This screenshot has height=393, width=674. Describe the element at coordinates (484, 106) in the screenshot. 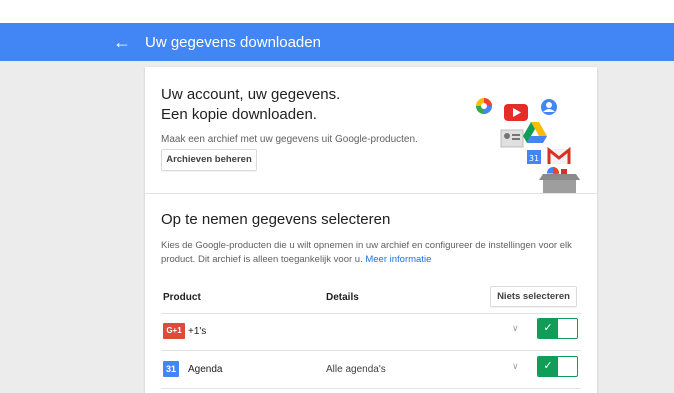

I see `photos-icon` at that location.